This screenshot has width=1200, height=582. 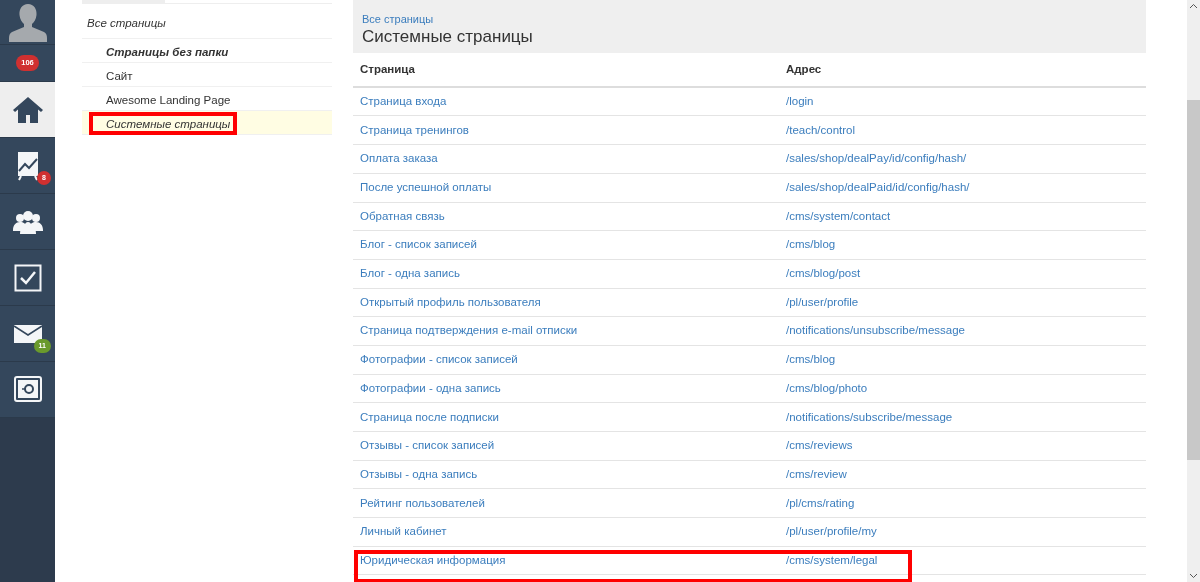 I want to click on page-link: Открытый профиль пользователя, so click(x=450, y=301).